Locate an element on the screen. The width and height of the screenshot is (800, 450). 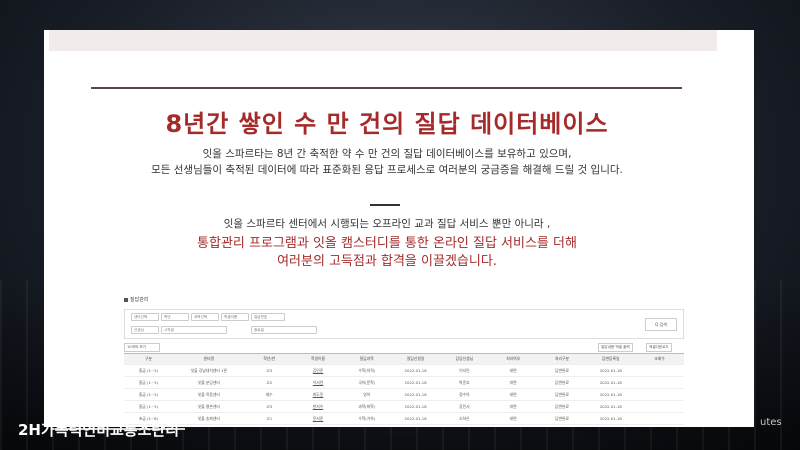
table-cell: 재수 is located at coordinates (269, 394).